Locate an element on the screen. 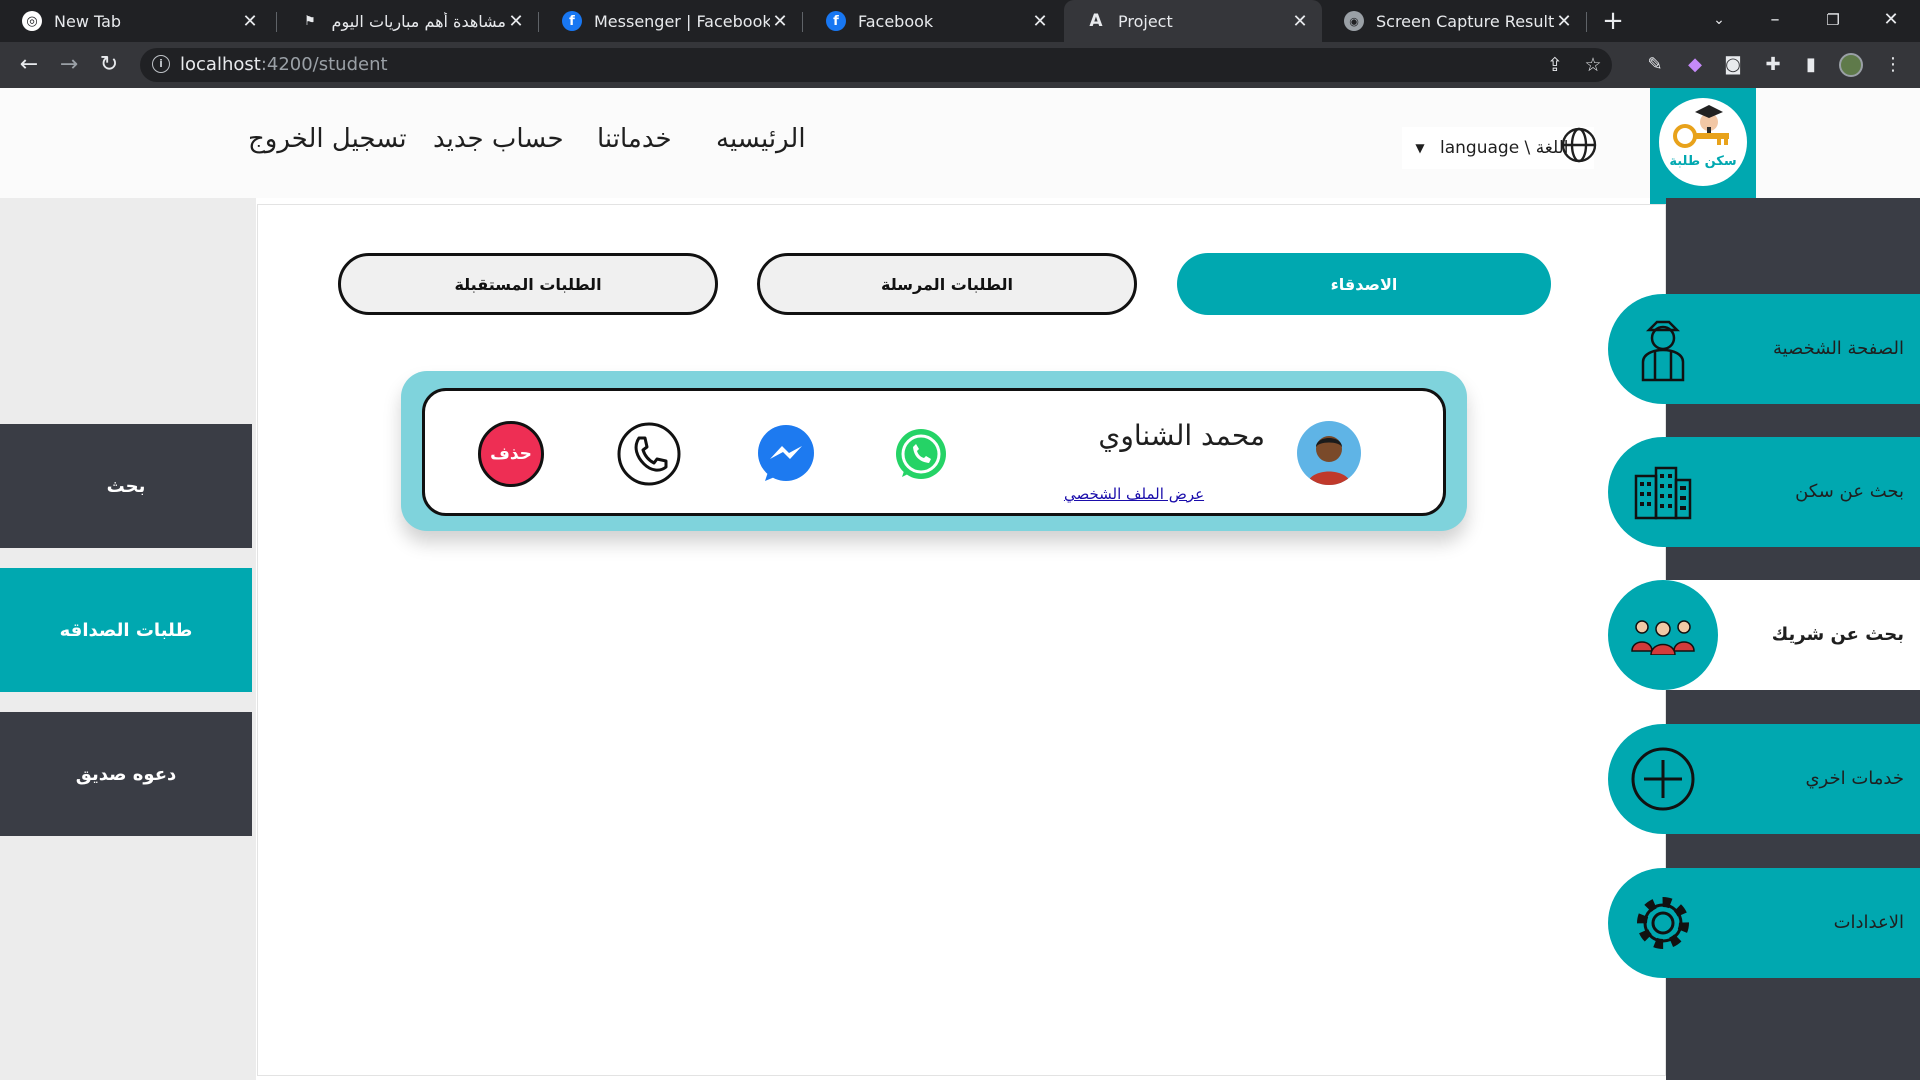  share-icon: ⇪ is located at coordinates (1555, 65).